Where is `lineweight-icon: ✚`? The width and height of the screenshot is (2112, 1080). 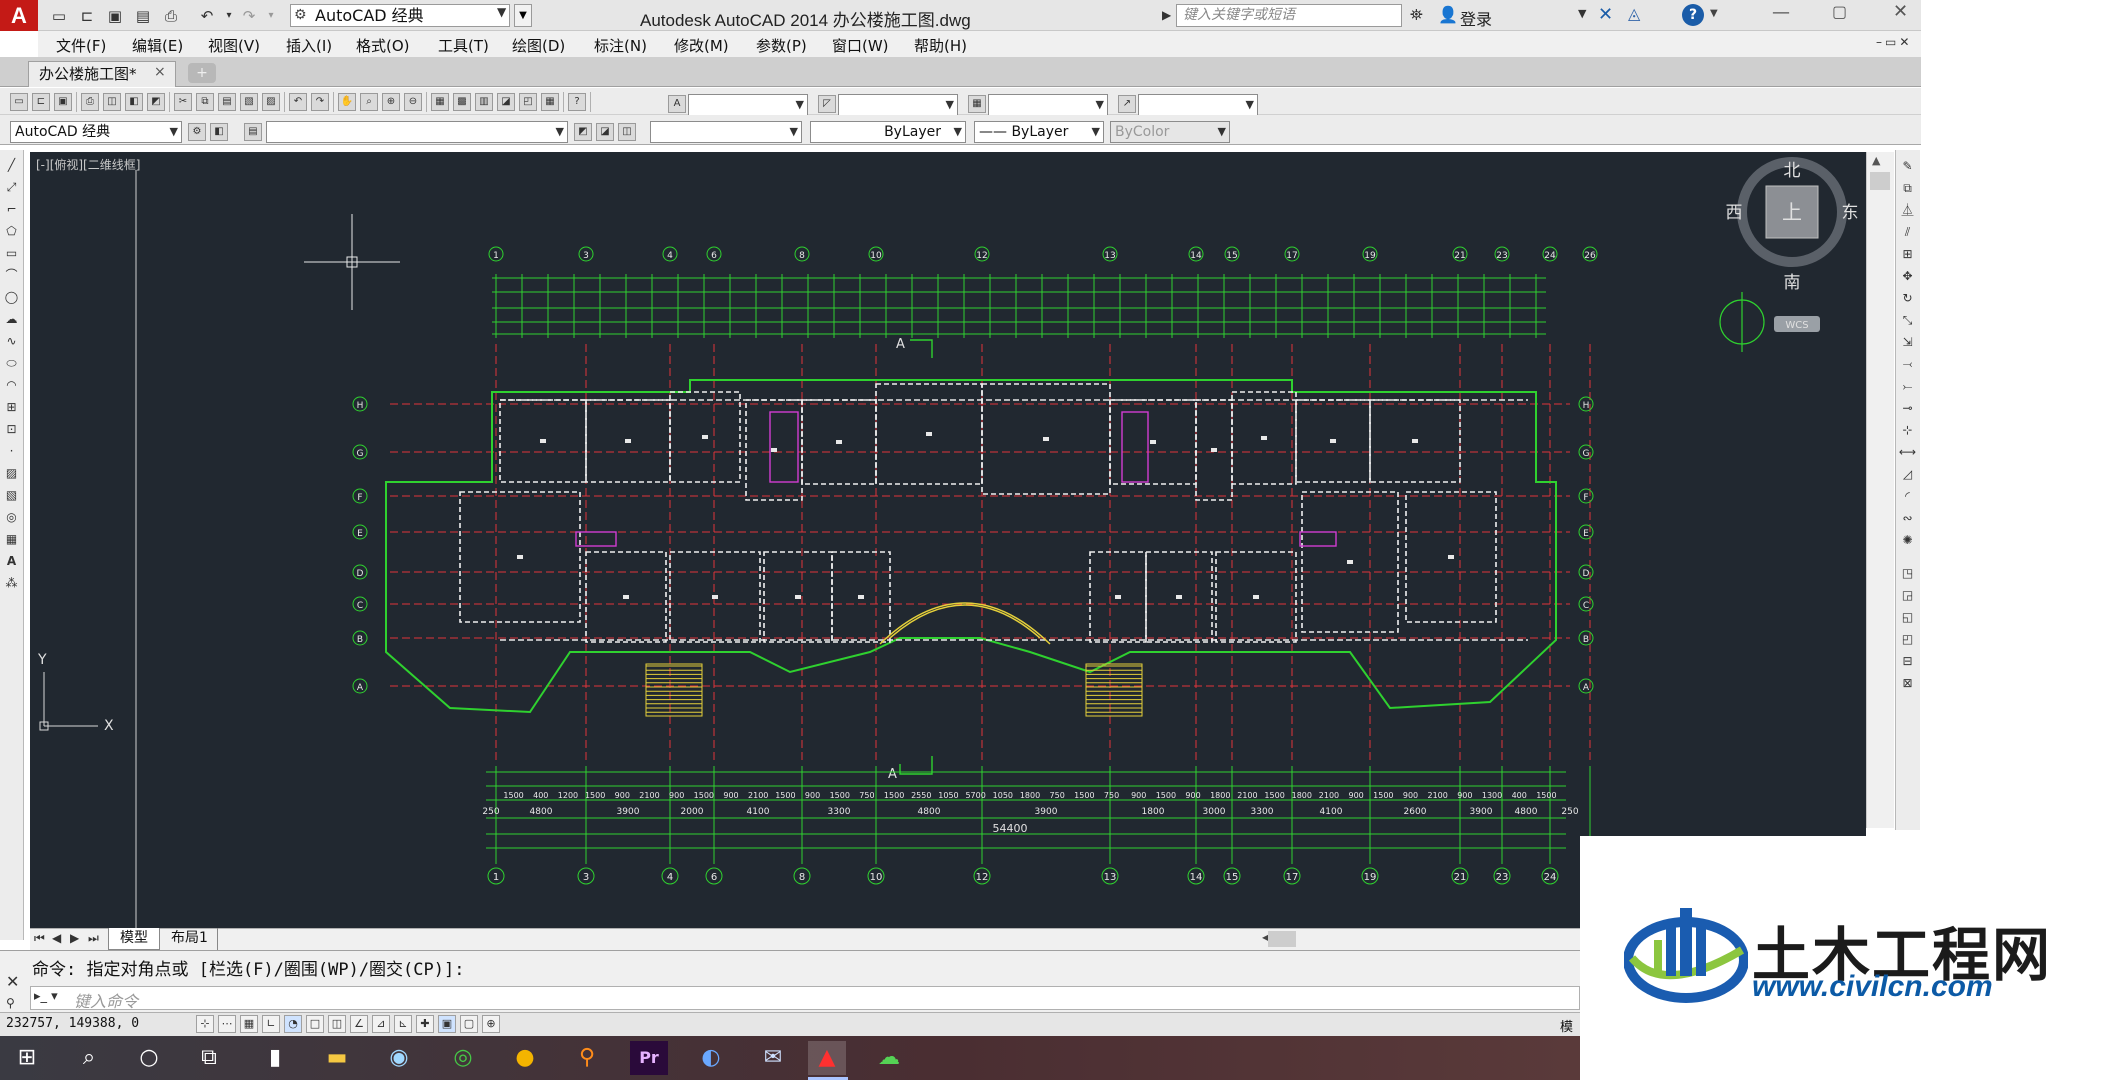 lineweight-icon: ✚ is located at coordinates (425, 1024).